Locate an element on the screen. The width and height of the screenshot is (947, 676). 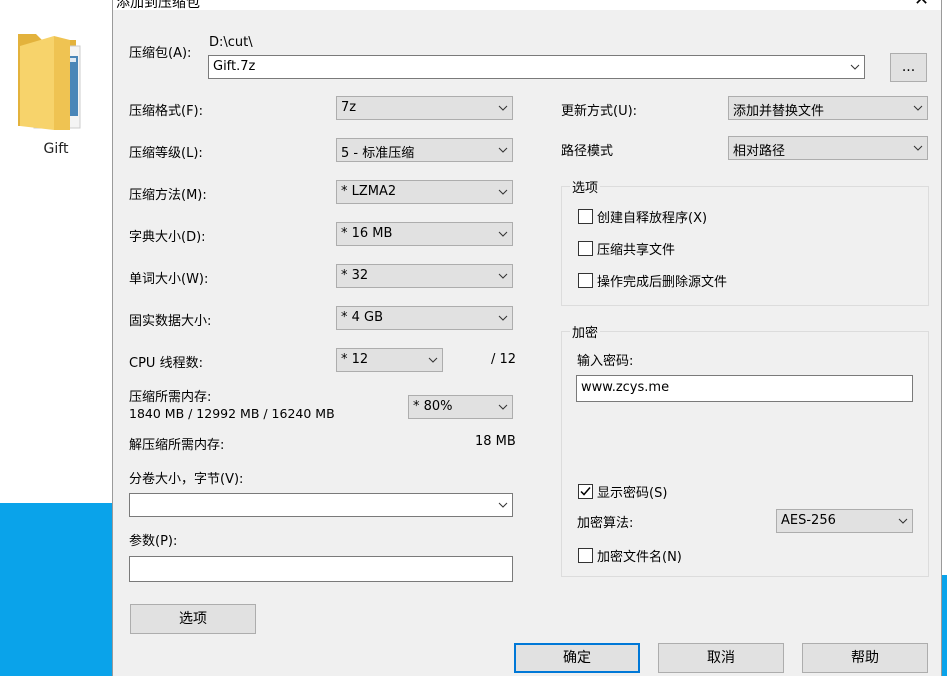
encrypt-names-checkbox is located at coordinates (585, 555).